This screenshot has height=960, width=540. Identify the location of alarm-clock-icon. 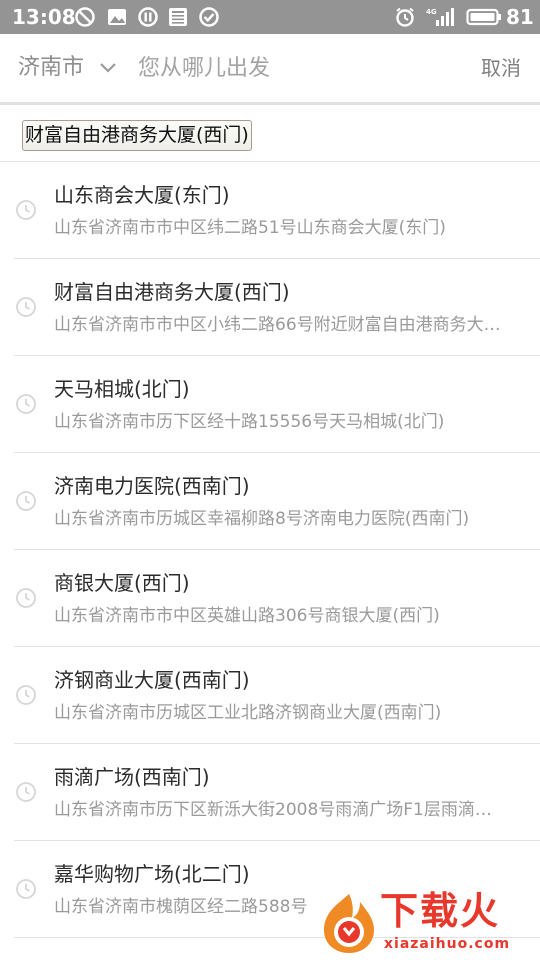
(405, 17).